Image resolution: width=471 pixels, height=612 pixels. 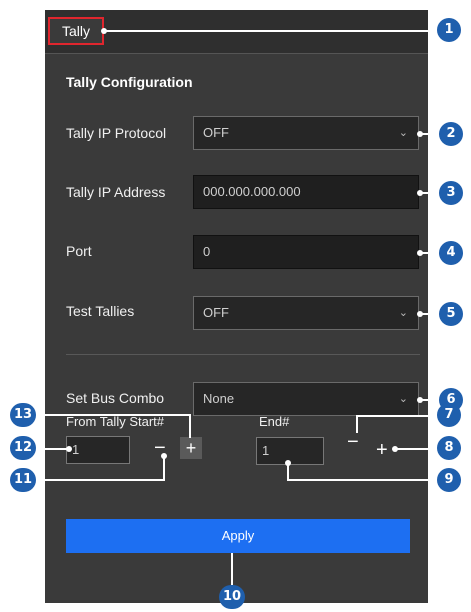 I want to click on tab-tally: Tally, so click(x=76, y=31).